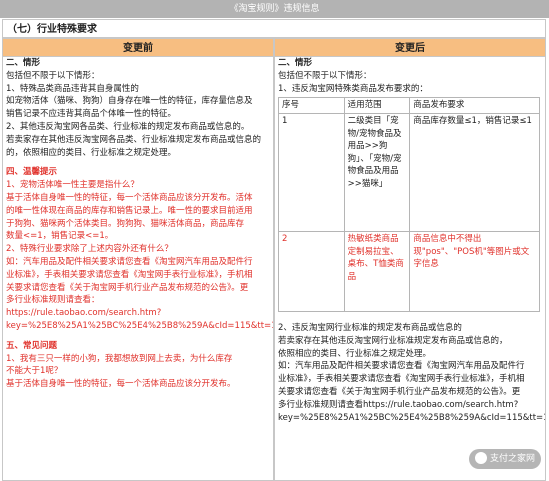  Describe the element at coordinates (393, 340) in the screenshot. I see `text-line: 若卖家存在其他违反淘宝网行业标准规定发布商品或信息的，` at that location.